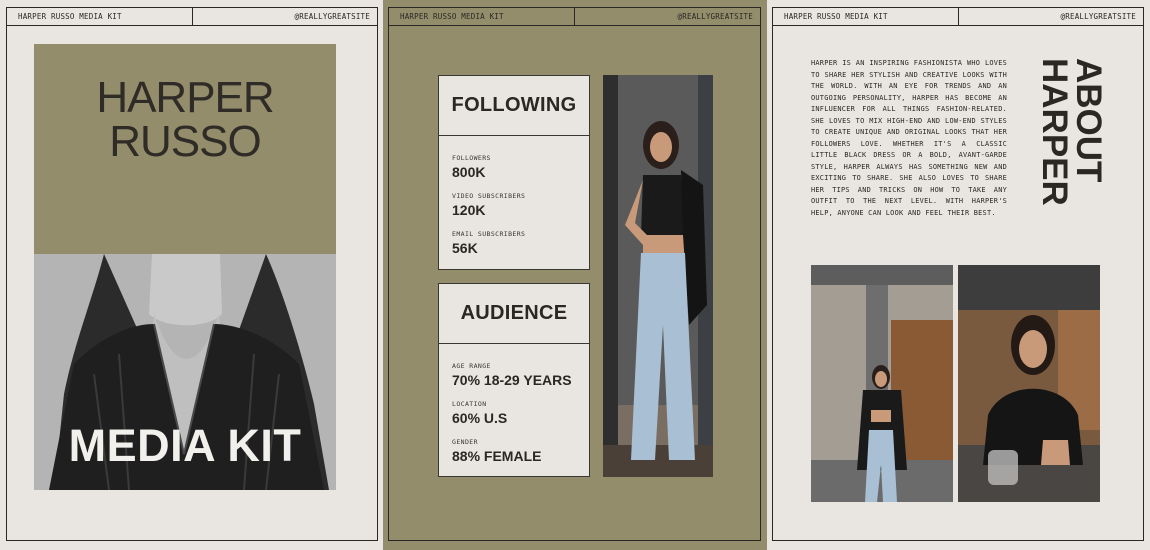 This screenshot has height=550, width=1150. Describe the element at coordinates (1054, 132) in the screenshot. I see `about-heading-line2: HARPER` at that location.